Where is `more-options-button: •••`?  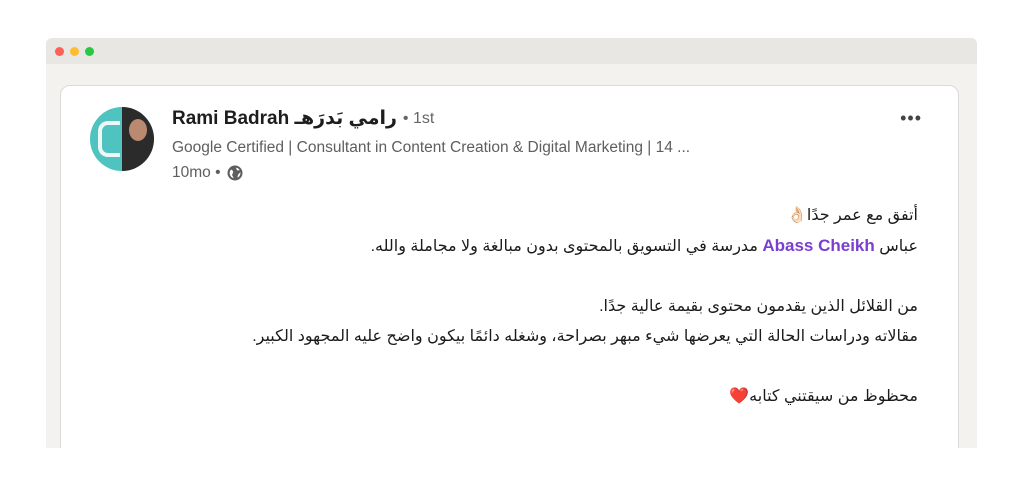 more-options-button: ••• is located at coordinates (911, 118).